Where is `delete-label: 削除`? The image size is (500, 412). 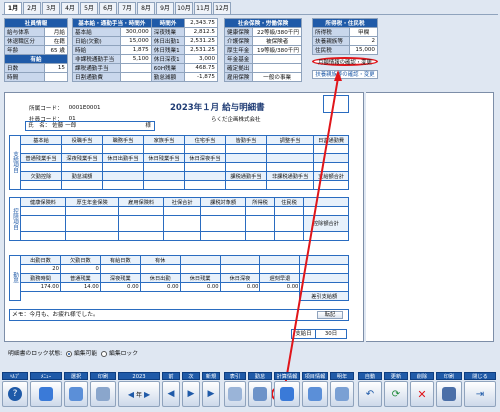
delete-label: 削除 is located at coordinates (422, 376).